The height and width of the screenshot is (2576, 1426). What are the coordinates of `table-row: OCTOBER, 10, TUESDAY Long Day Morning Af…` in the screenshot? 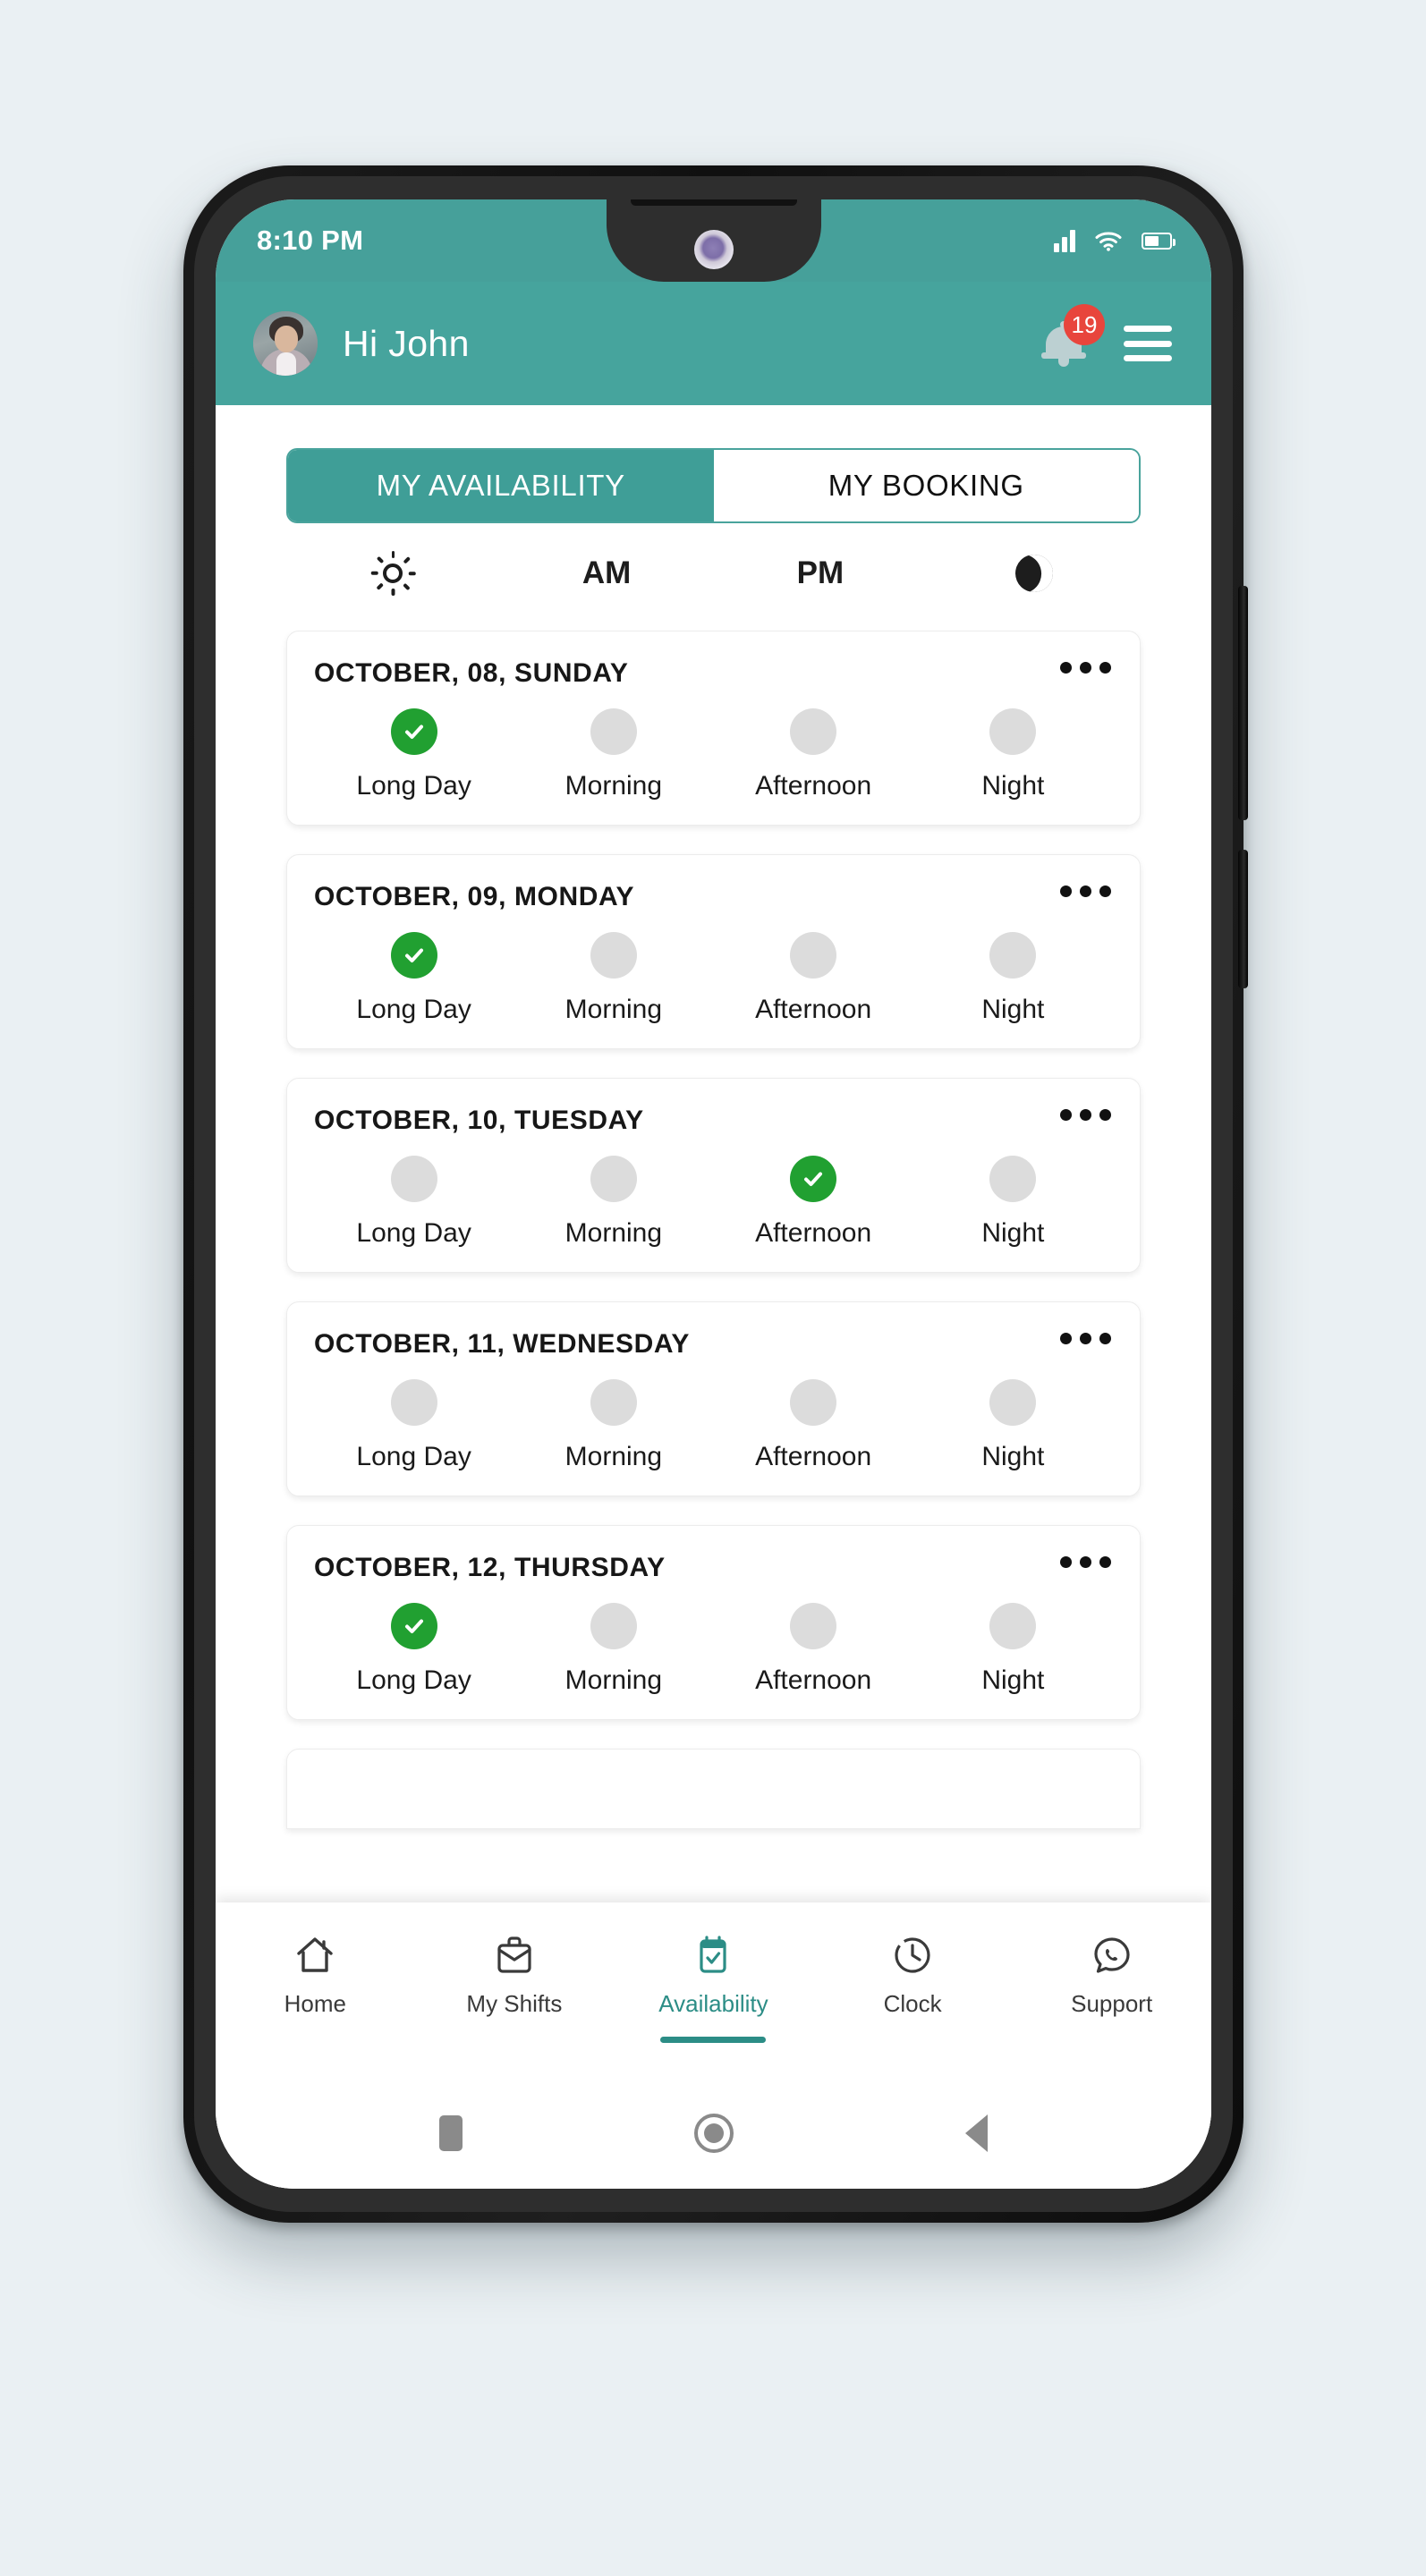 It's located at (714, 1175).